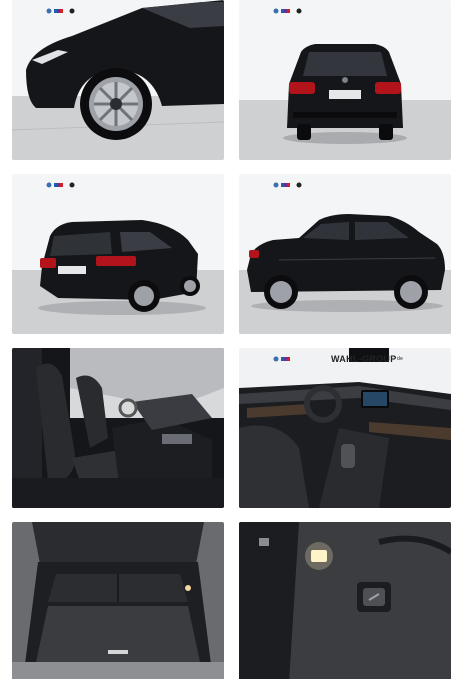  I want to click on thumb-dashboard-interior: WAHL-GROUP de, so click(345, 428).